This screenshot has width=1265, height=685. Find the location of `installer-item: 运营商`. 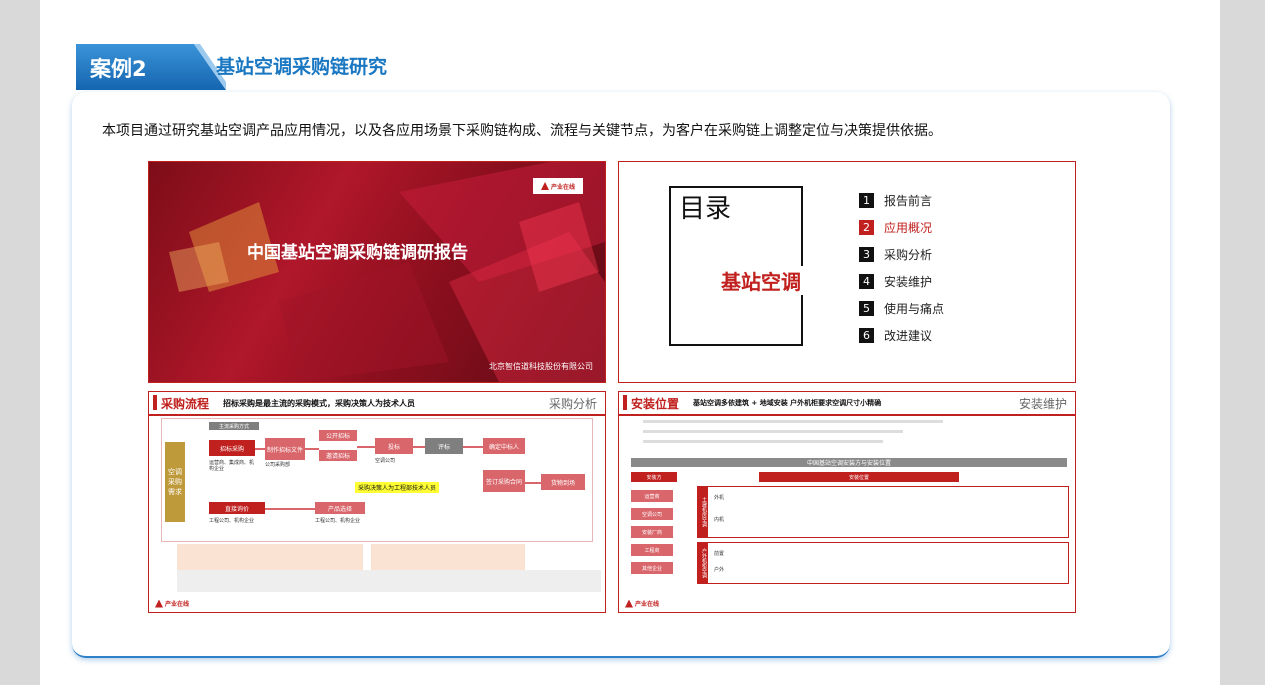

installer-item: 运营商 is located at coordinates (652, 496).